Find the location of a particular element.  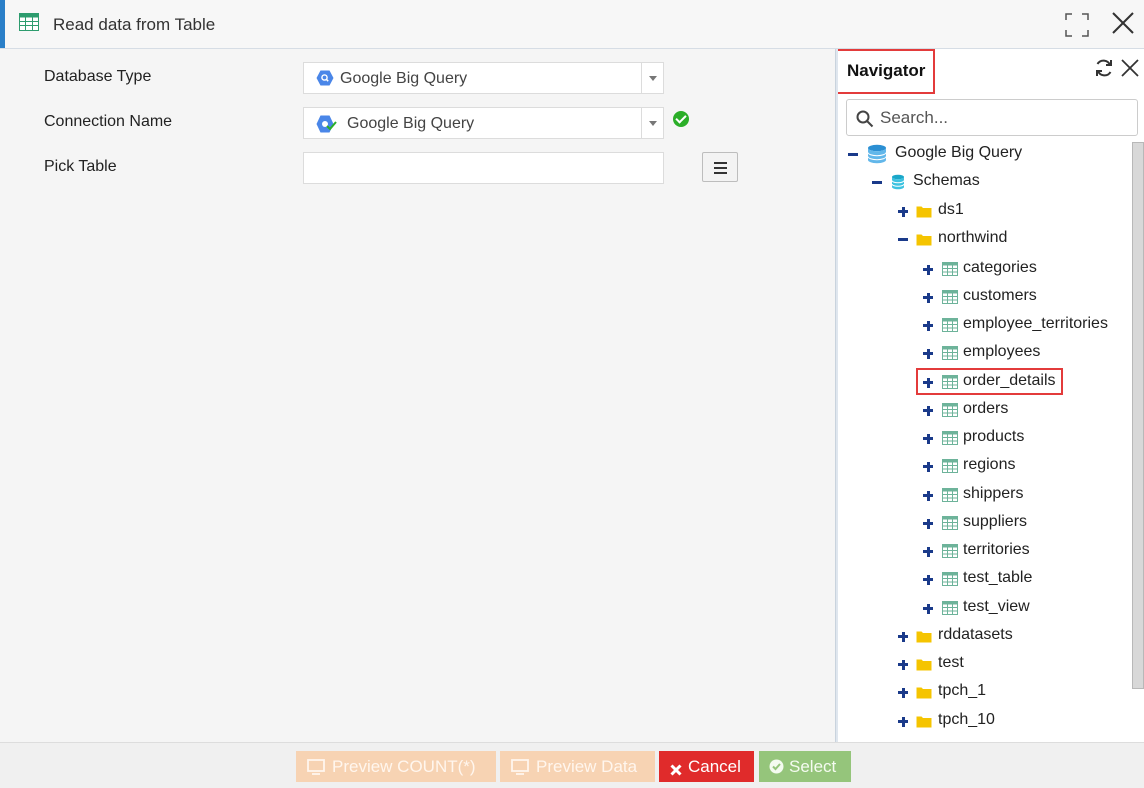

connection-ok-icon is located at coordinates (681, 119).